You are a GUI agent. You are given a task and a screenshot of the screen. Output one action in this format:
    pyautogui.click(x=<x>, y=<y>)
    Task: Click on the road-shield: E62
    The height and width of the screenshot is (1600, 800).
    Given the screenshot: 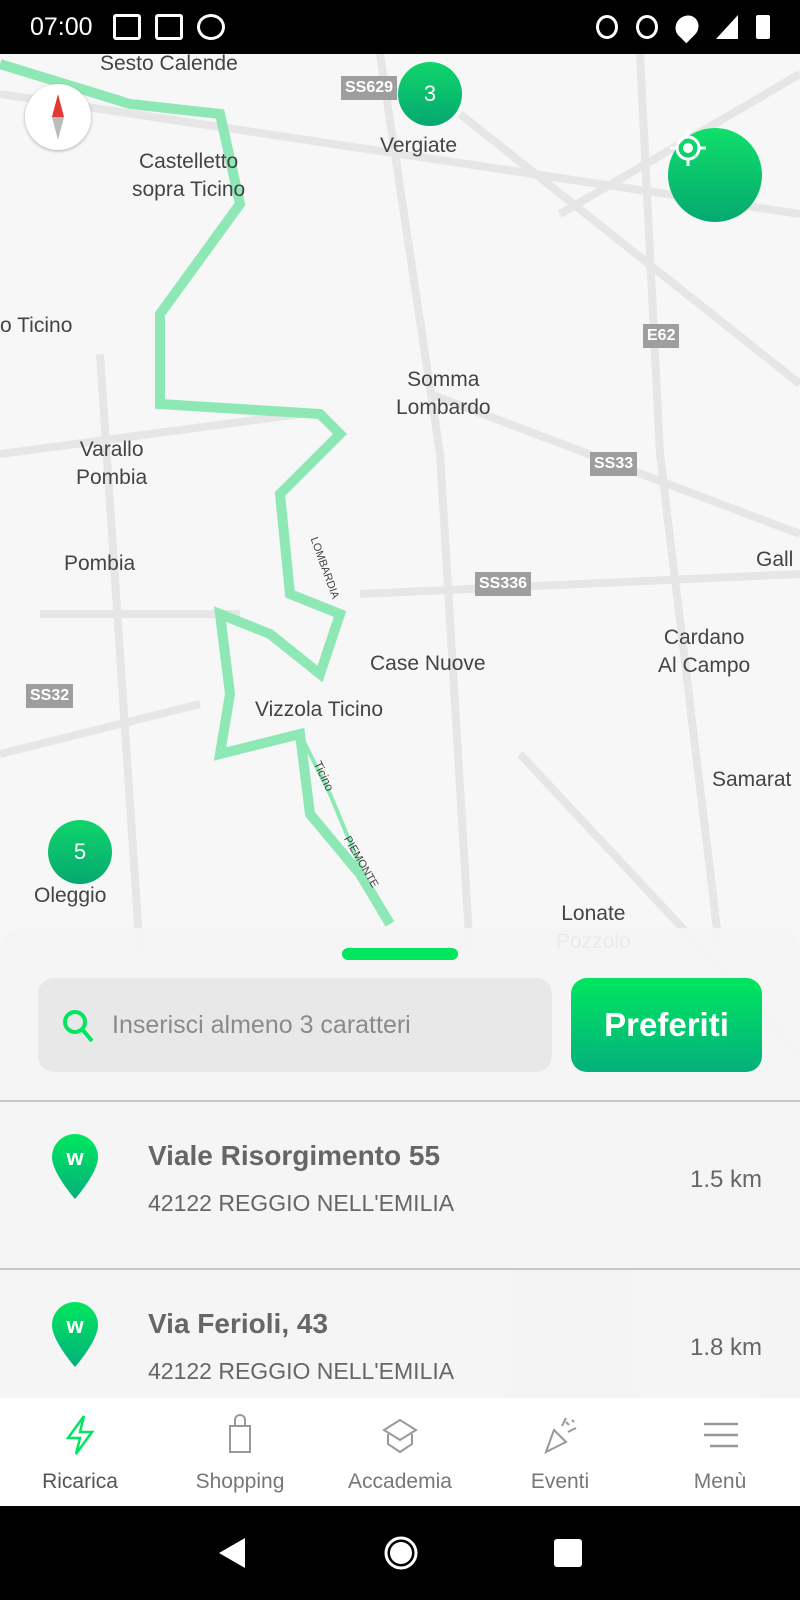 What is the action you would take?
    pyautogui.click(x=661, y=336)
    